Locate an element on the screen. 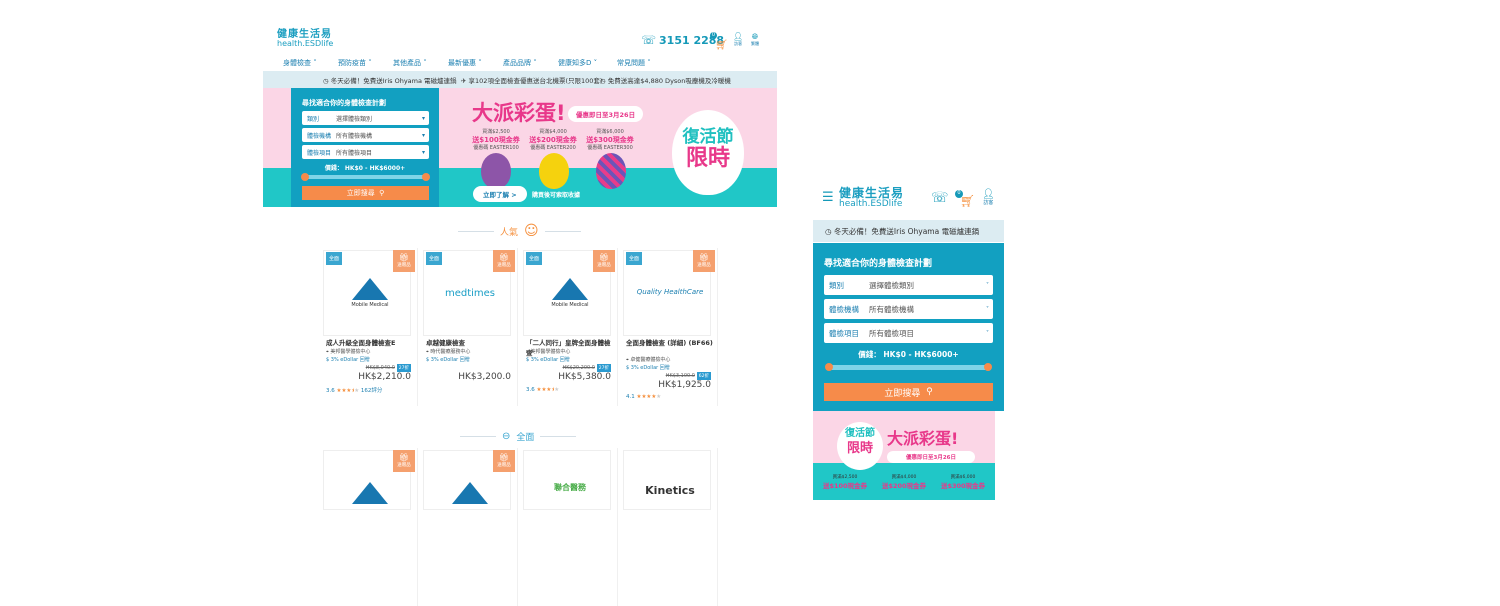  category-tag: 全面 is located at coordinates (434, 258).